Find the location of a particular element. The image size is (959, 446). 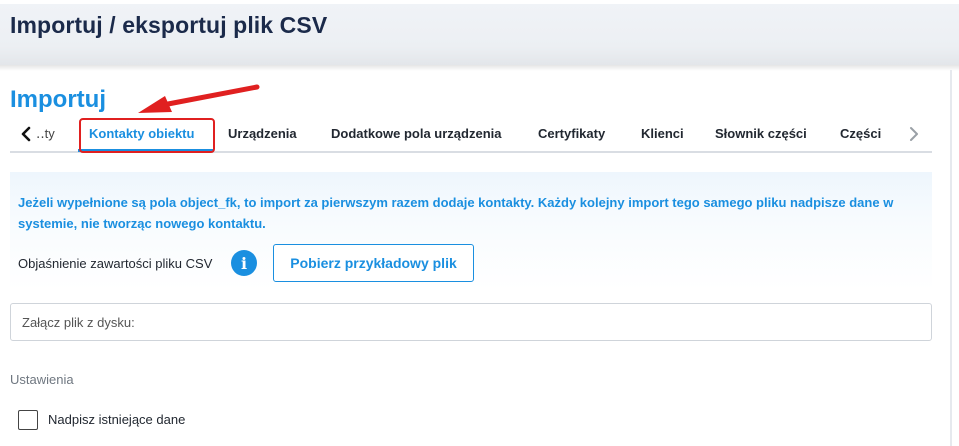

csv-explanation-label: Objaśnienie zawartości pliku CSV is located at coordinates (115, 263).